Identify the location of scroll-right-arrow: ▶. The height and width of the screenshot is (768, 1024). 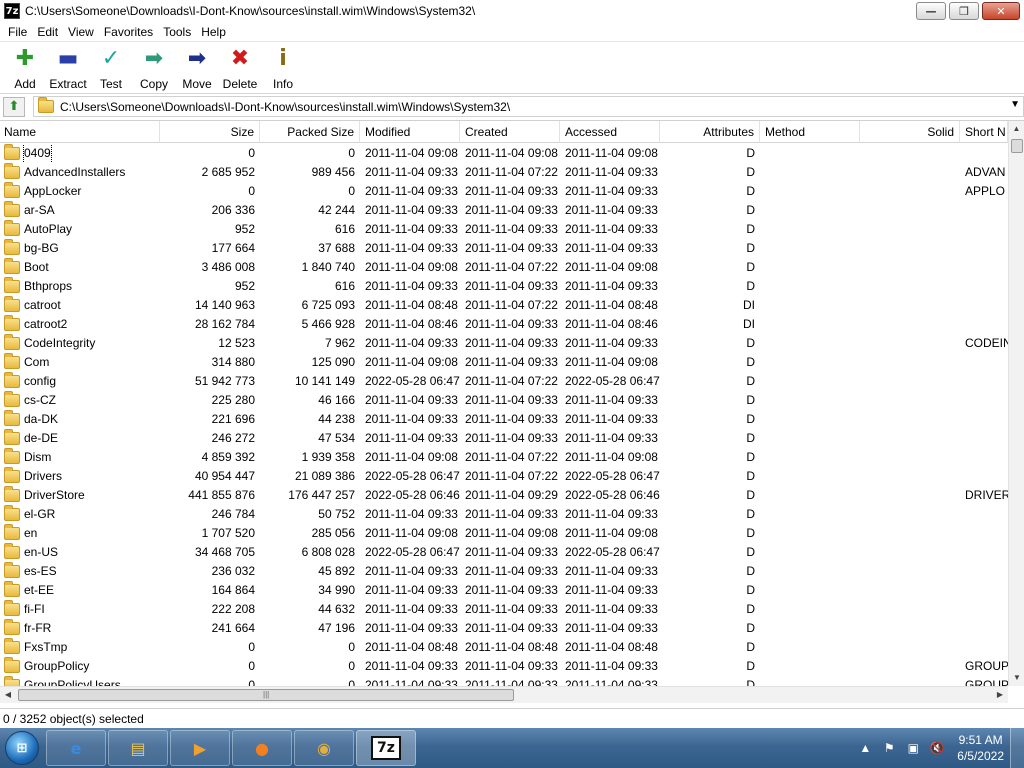
(1000, 695).